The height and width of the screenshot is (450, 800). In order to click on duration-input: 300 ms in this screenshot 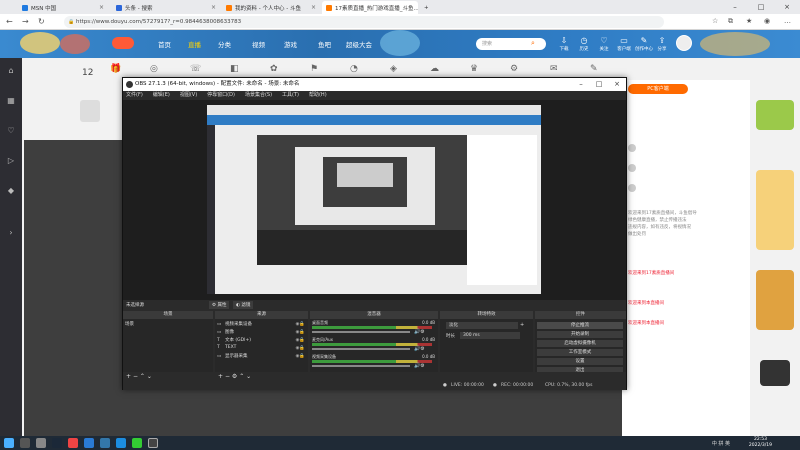, I will do `click(490, 335)`.